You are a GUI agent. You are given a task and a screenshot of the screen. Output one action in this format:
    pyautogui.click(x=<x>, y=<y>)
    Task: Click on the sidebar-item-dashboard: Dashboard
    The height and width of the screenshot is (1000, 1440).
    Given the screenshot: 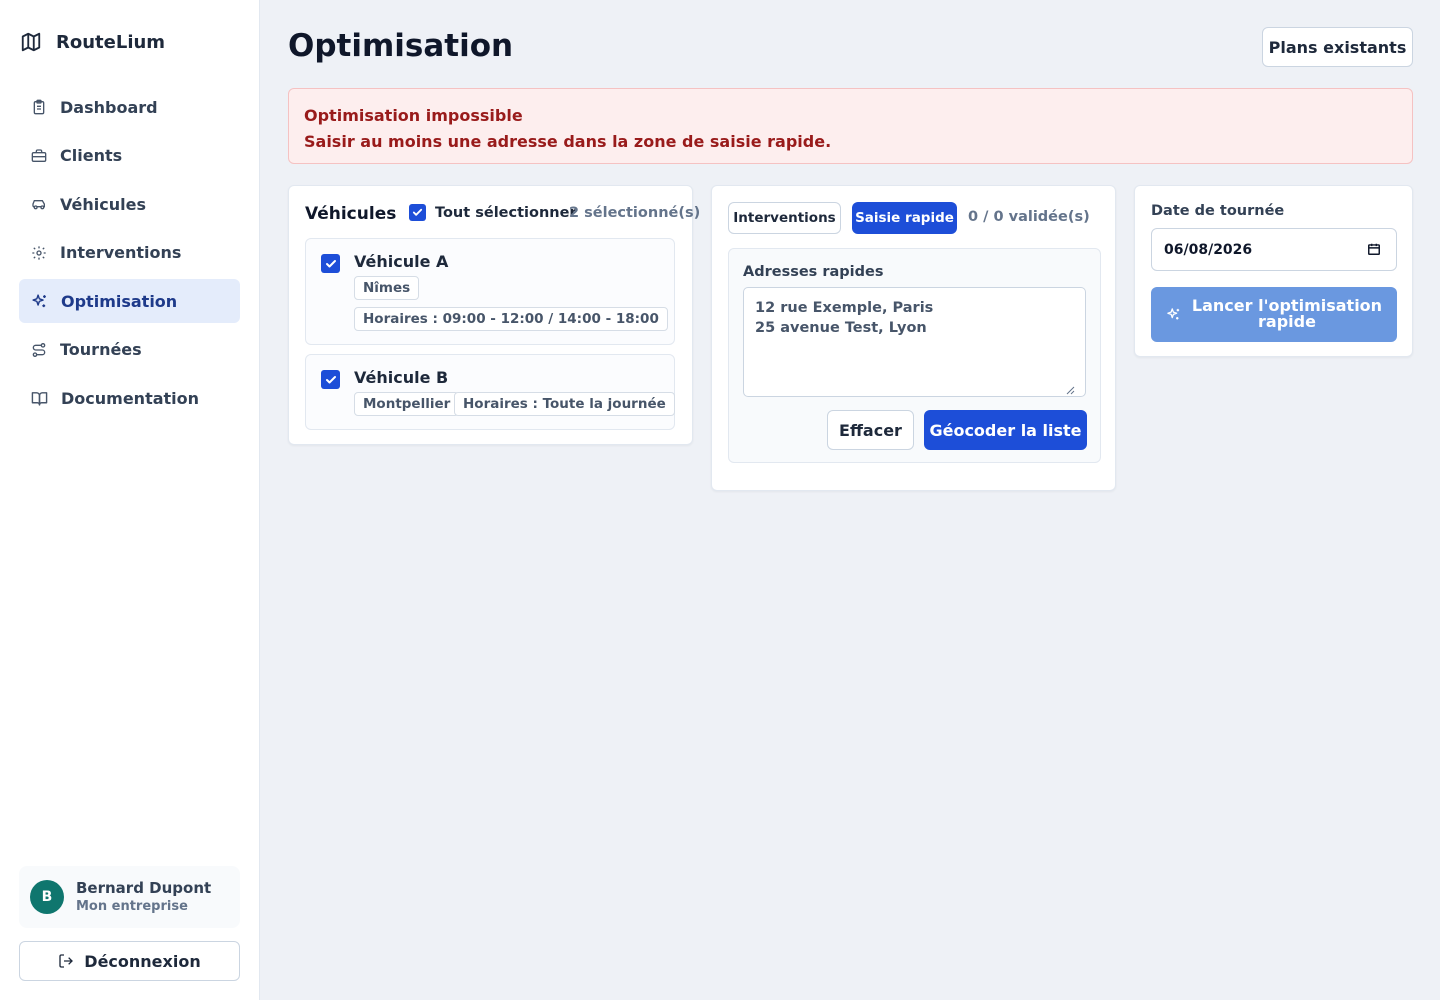 What is the action you would take?
    pyautogui.click(x=129, y=107)
    